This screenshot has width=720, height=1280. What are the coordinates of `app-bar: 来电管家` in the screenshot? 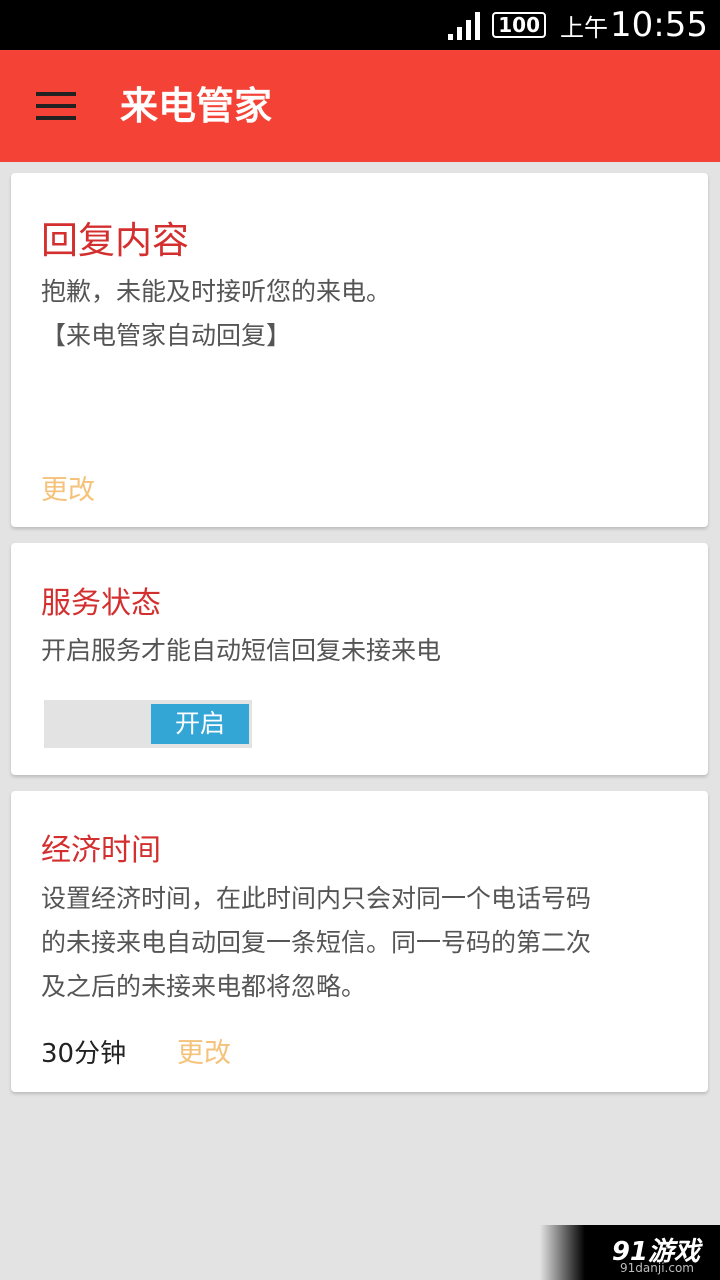 It's located at (360, 106).